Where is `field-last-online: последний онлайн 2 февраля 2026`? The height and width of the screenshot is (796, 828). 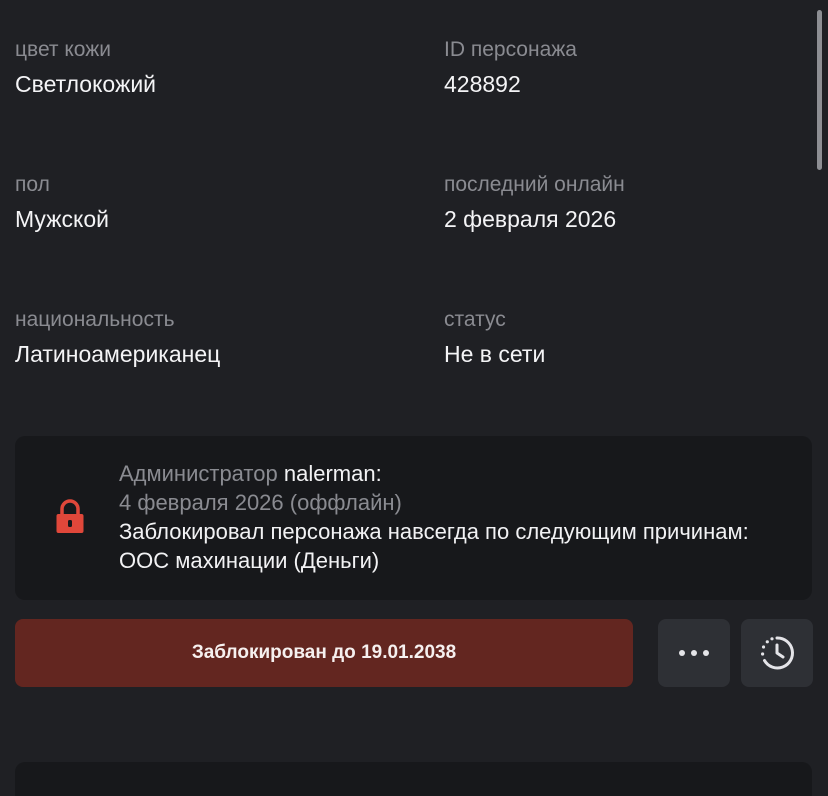
field-last-online: последний онлайн 2 февраля 2026 is located at coordinates (534, 203).